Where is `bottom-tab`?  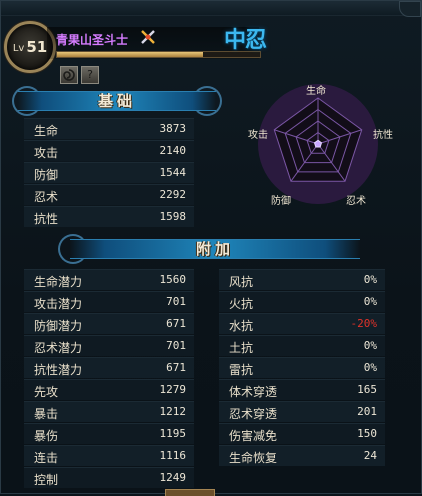 bottom-tab is located at coordinates (190, 492).